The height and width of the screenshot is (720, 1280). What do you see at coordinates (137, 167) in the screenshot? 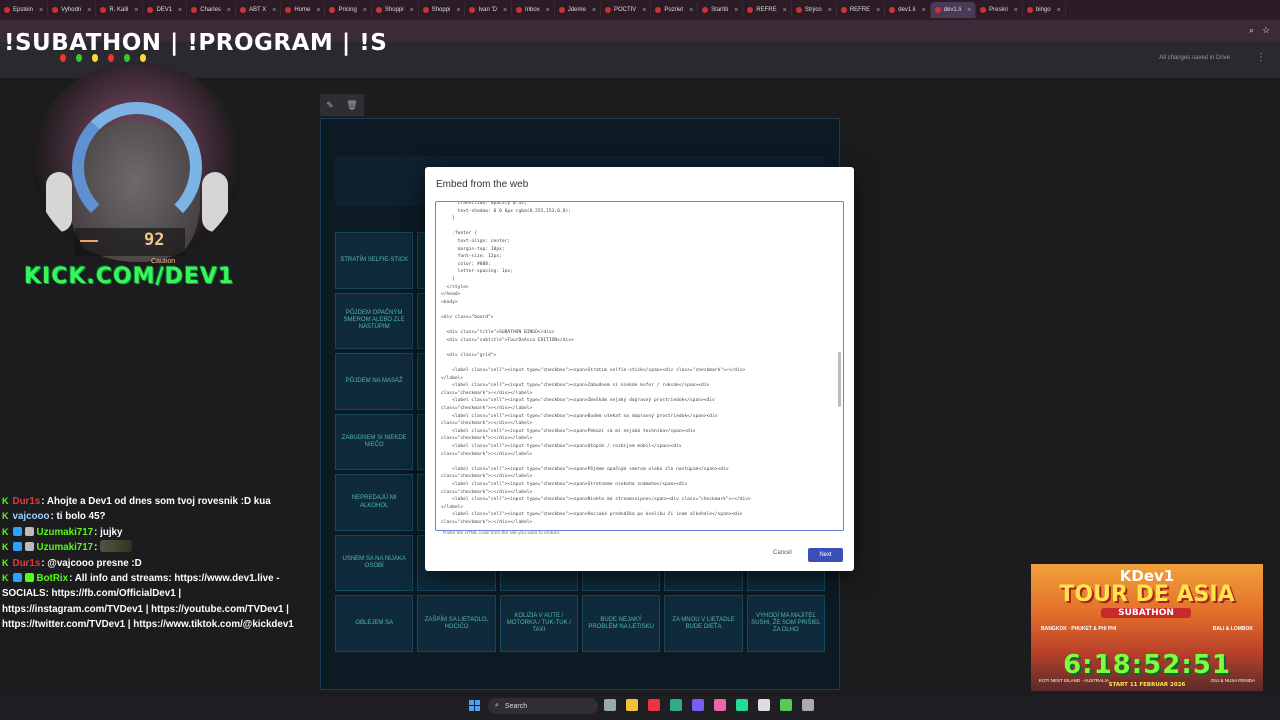
I see `headset-icon` at bounding box center [137, 167].